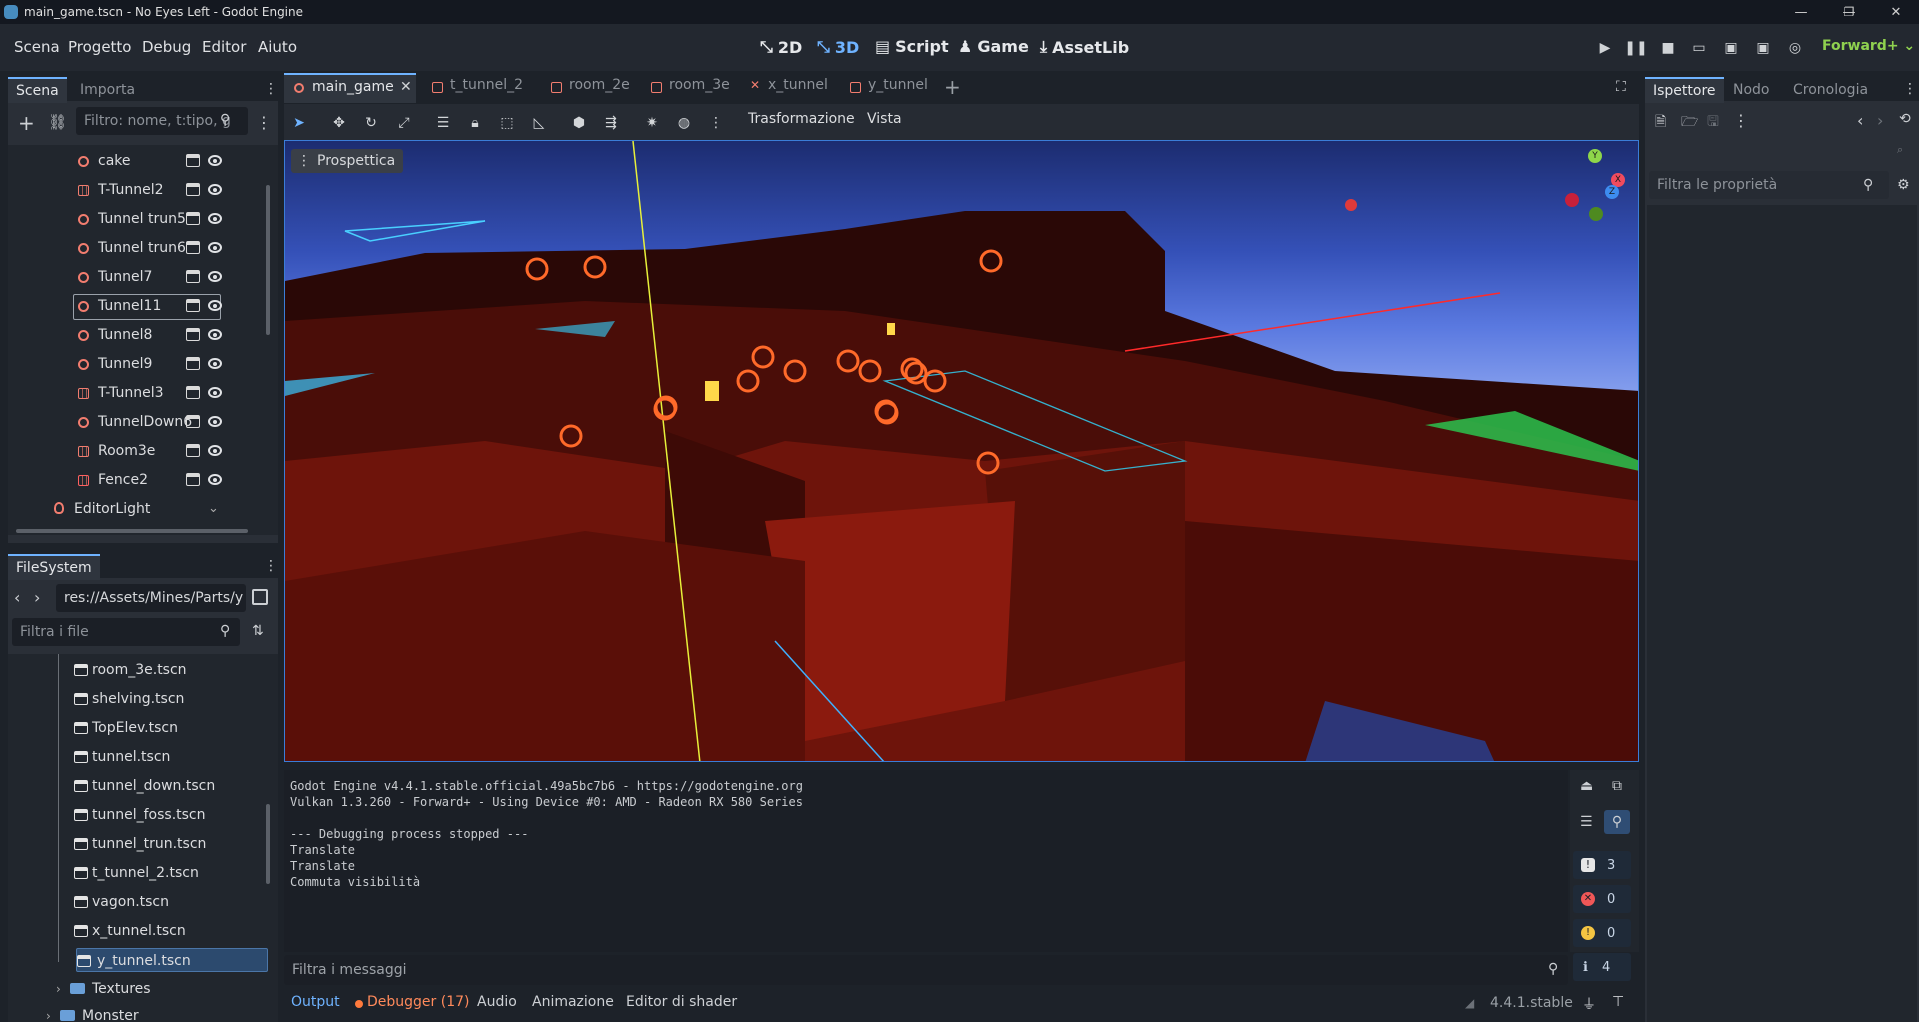 Image resolution: width=1919 pixels, height=1022 pixels. I want to click on movie-maker-icon: ◎, so click(1795, 48).